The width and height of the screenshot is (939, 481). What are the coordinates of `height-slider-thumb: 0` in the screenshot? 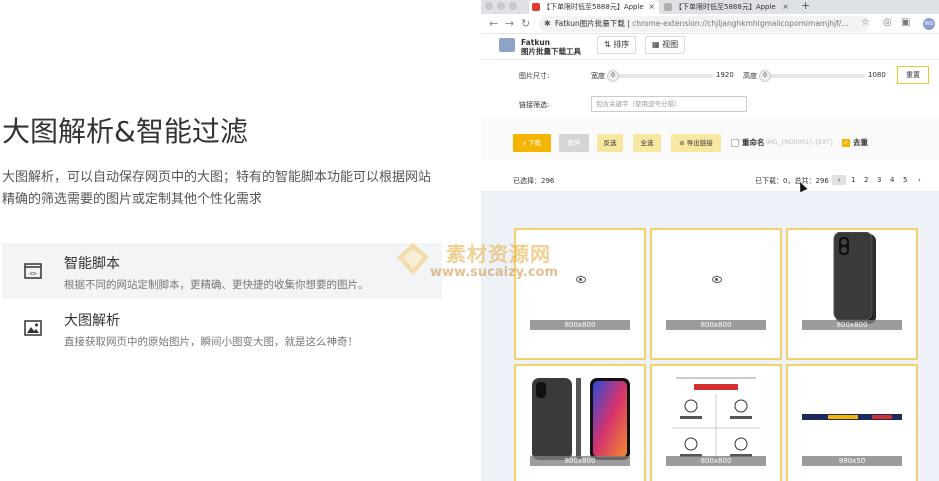 It's located at (765, 76).